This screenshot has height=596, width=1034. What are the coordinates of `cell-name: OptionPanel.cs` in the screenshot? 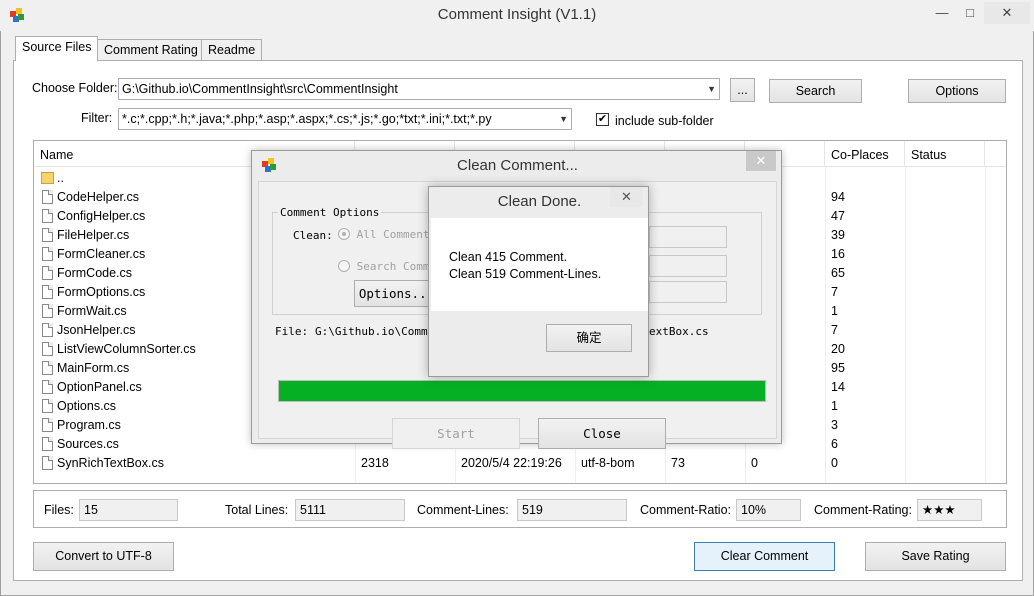 It's located at (99, 387).